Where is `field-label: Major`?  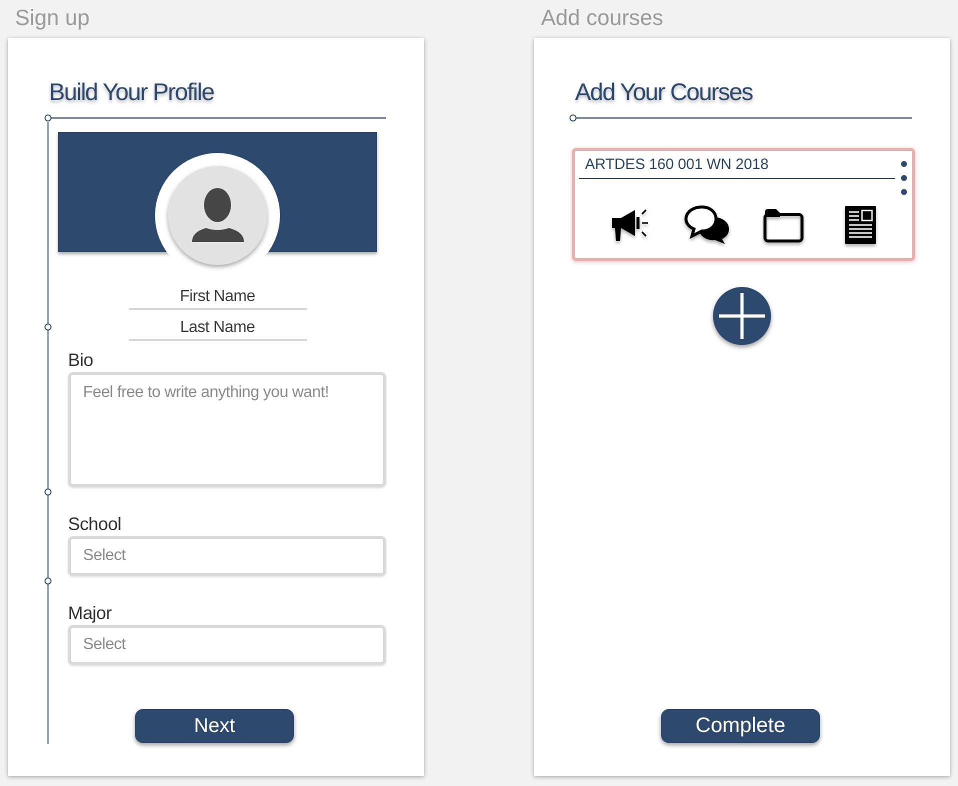
field-label: Major is located at coordinates (90, 613).